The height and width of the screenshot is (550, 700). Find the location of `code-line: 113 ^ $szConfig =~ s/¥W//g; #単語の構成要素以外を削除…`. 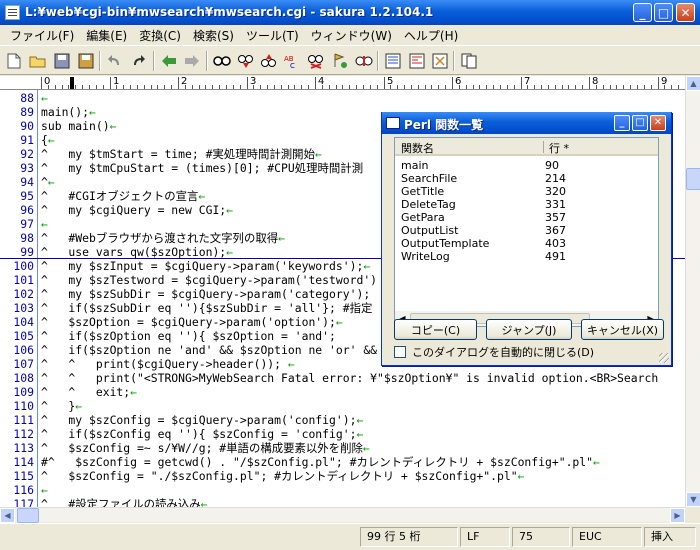

code-line: 113 ^ $szConfig =~ s/¥W//g; #単語の構成要素以外を削除… is located at coordinates (342, 448).